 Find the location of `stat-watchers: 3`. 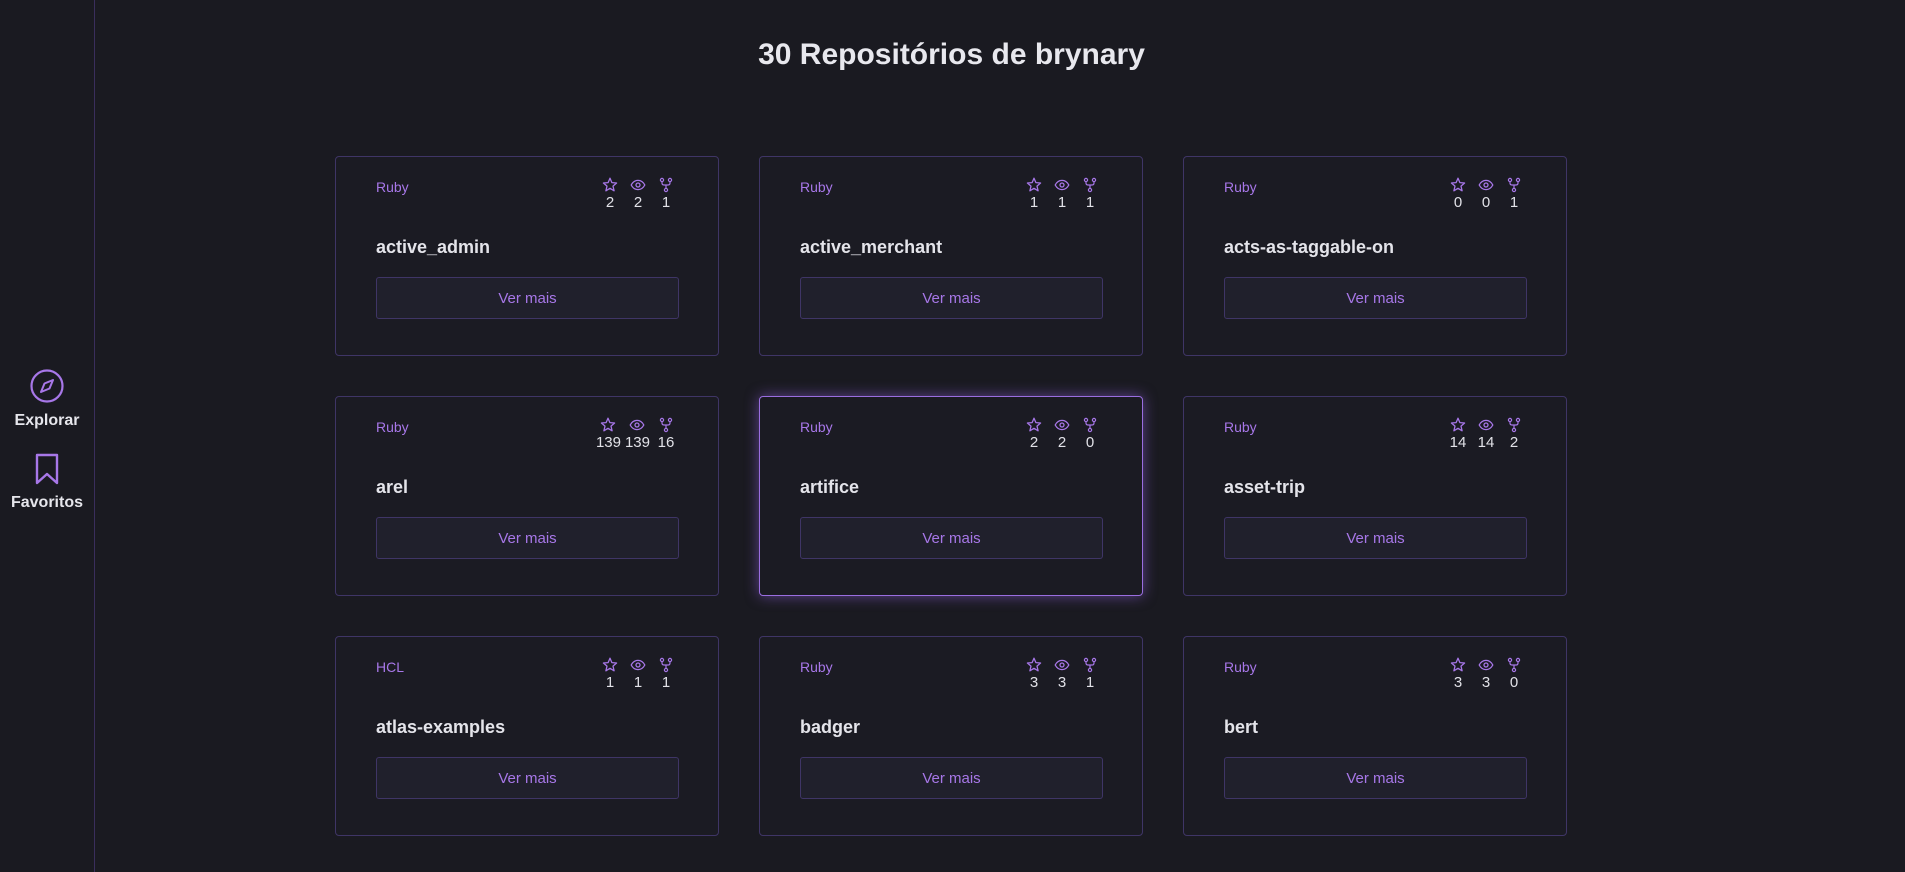

stat-watchers: 3 is located at coordinates (1486, 674).